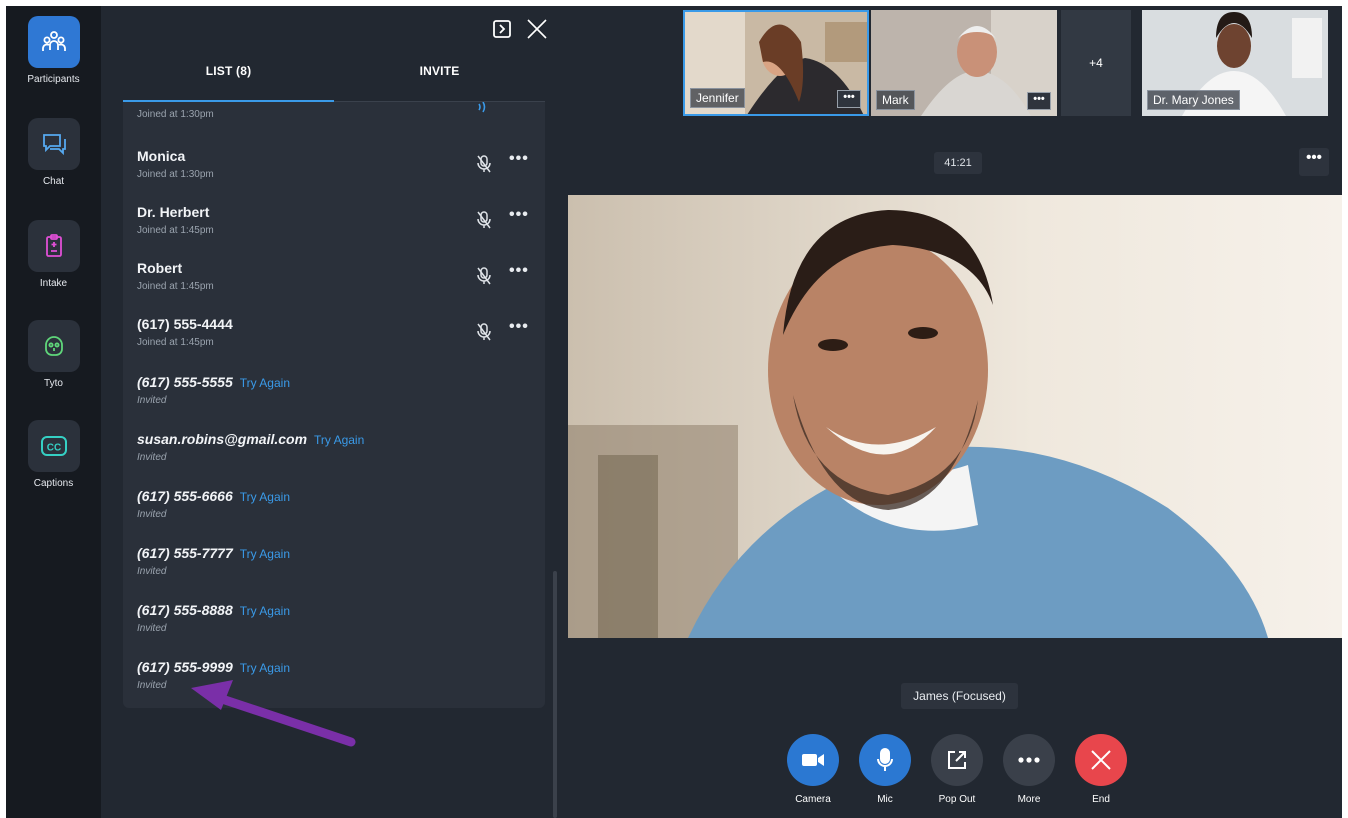 This screenshot has height=818, width=1348. I want to click on close-icon, so click(537, 31).